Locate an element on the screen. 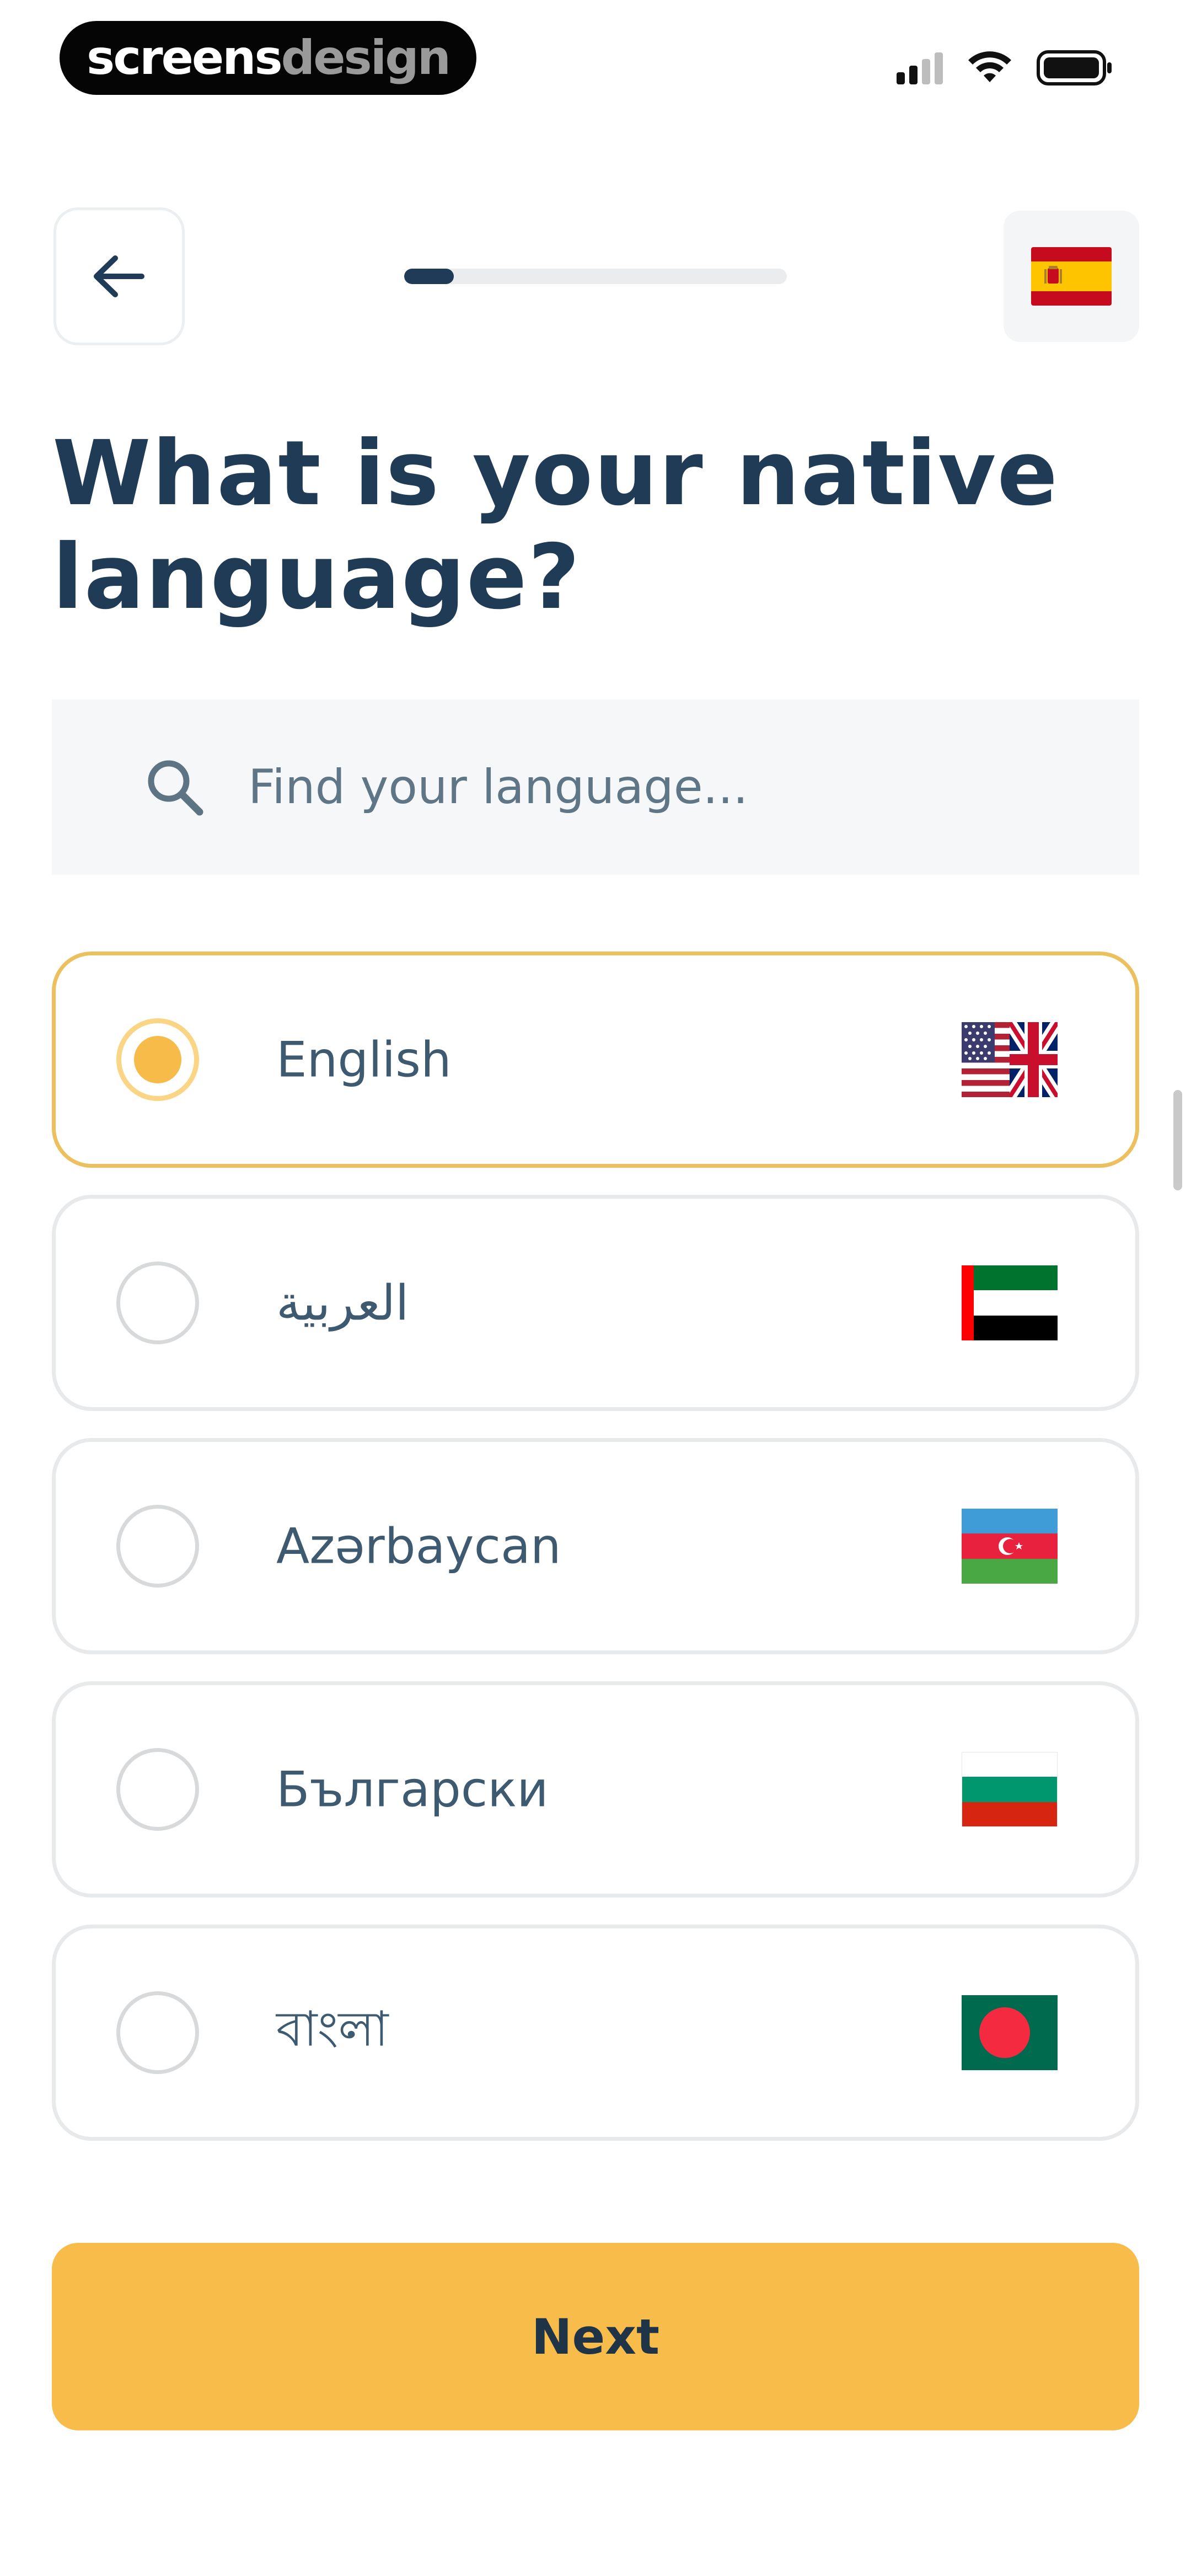 This screenshot has height=2576, width=1191. battery-icon is located at coordinates (1074, 67).